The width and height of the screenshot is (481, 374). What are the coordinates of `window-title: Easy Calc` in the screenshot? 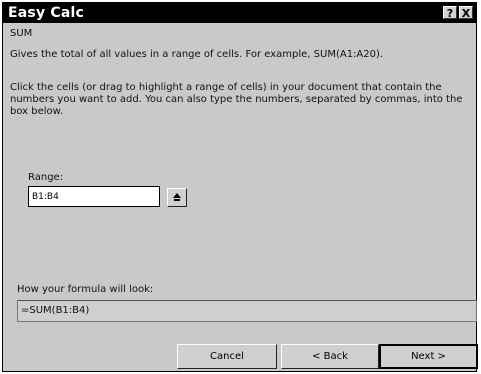 It's located at (46, 13).